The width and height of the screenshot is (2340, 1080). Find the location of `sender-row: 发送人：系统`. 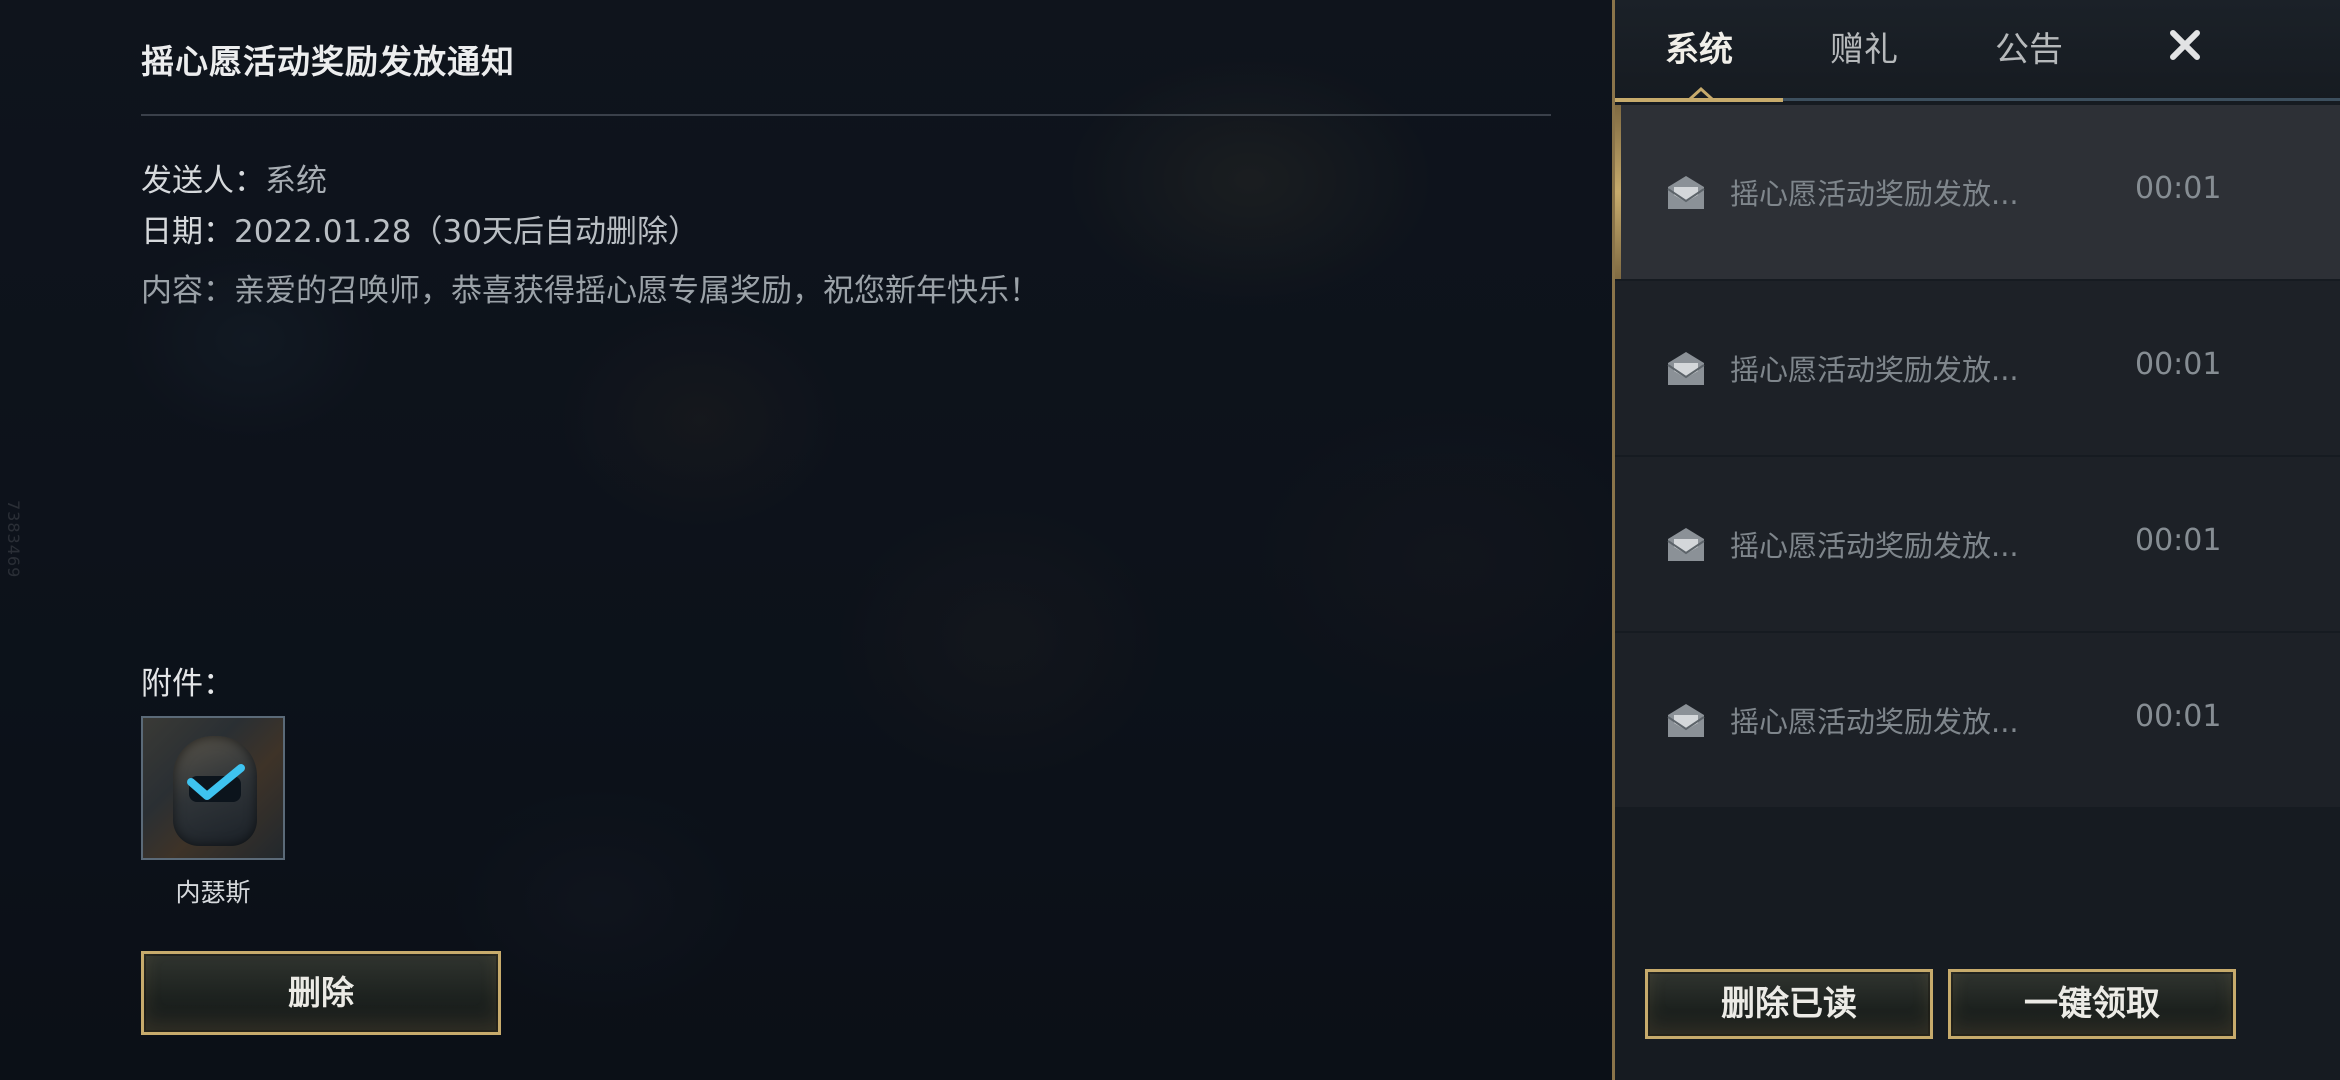

sender-row: 发送人：系统 is located at coordinates (234, 177).